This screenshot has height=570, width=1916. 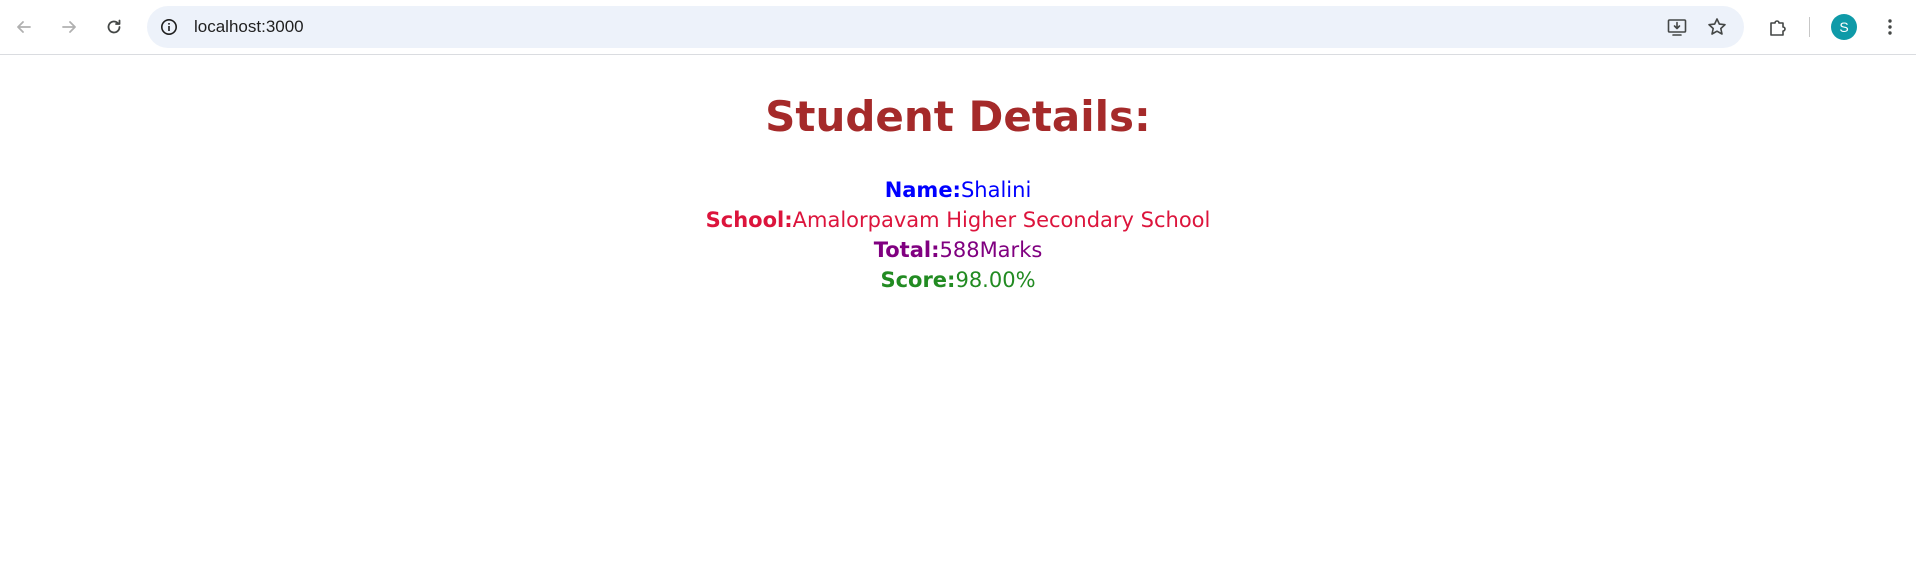 What do you see at coordinates (996, 190) in the screenshot?
I see `detail-value: Shalini` at bounding box center [996, 190].